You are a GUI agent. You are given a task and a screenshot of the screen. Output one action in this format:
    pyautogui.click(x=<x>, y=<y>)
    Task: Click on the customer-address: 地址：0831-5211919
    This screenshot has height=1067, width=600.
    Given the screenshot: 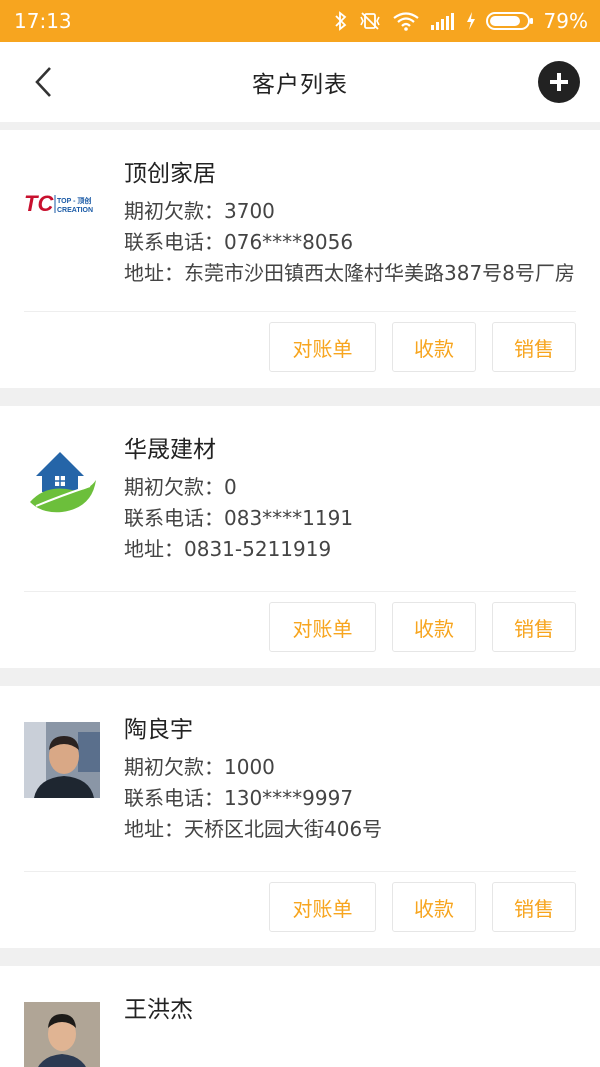 What is the action you would take?
    pyautogui.click(x=228, y=549)
    